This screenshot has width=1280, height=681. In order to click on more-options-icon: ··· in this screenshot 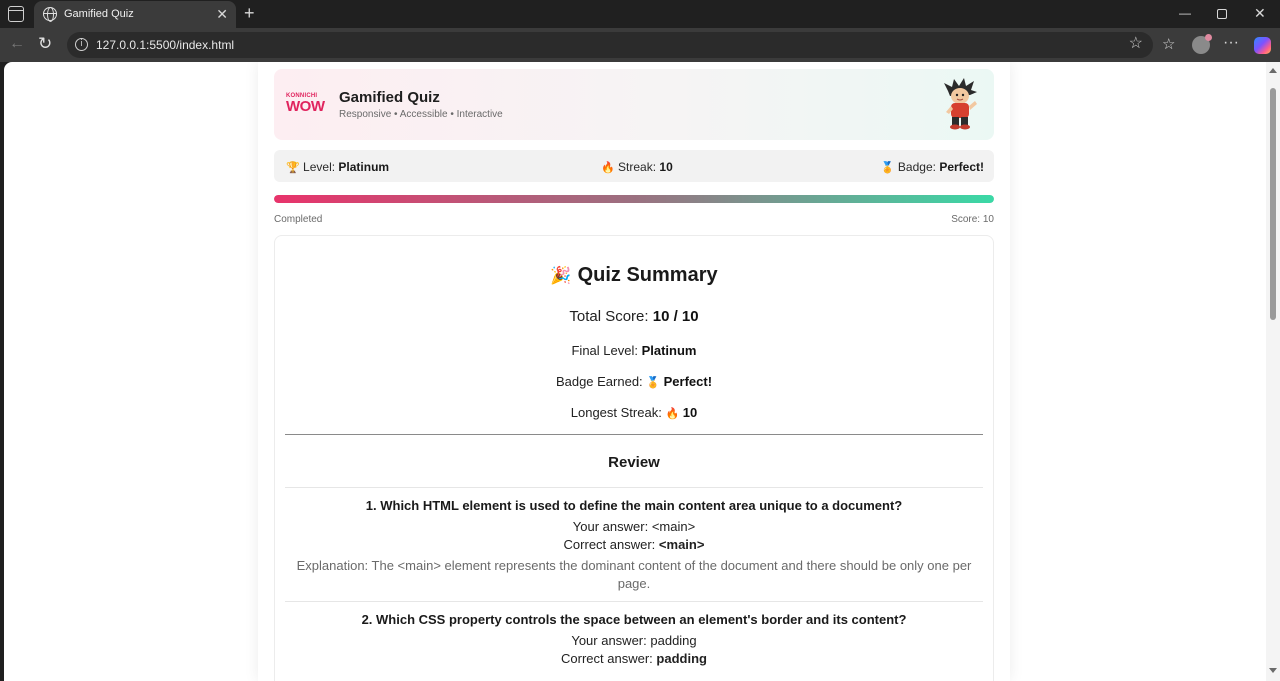, I will do `click(1231, 43)`.